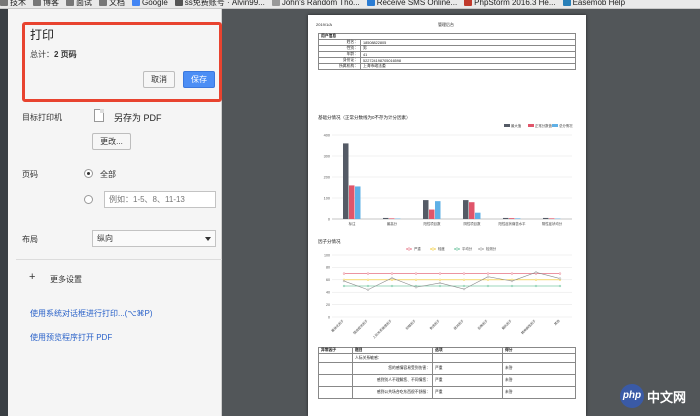  Describe the element at coordinates (327, 177) in the screenshot. I see `y-tick-label: 200` at that location.